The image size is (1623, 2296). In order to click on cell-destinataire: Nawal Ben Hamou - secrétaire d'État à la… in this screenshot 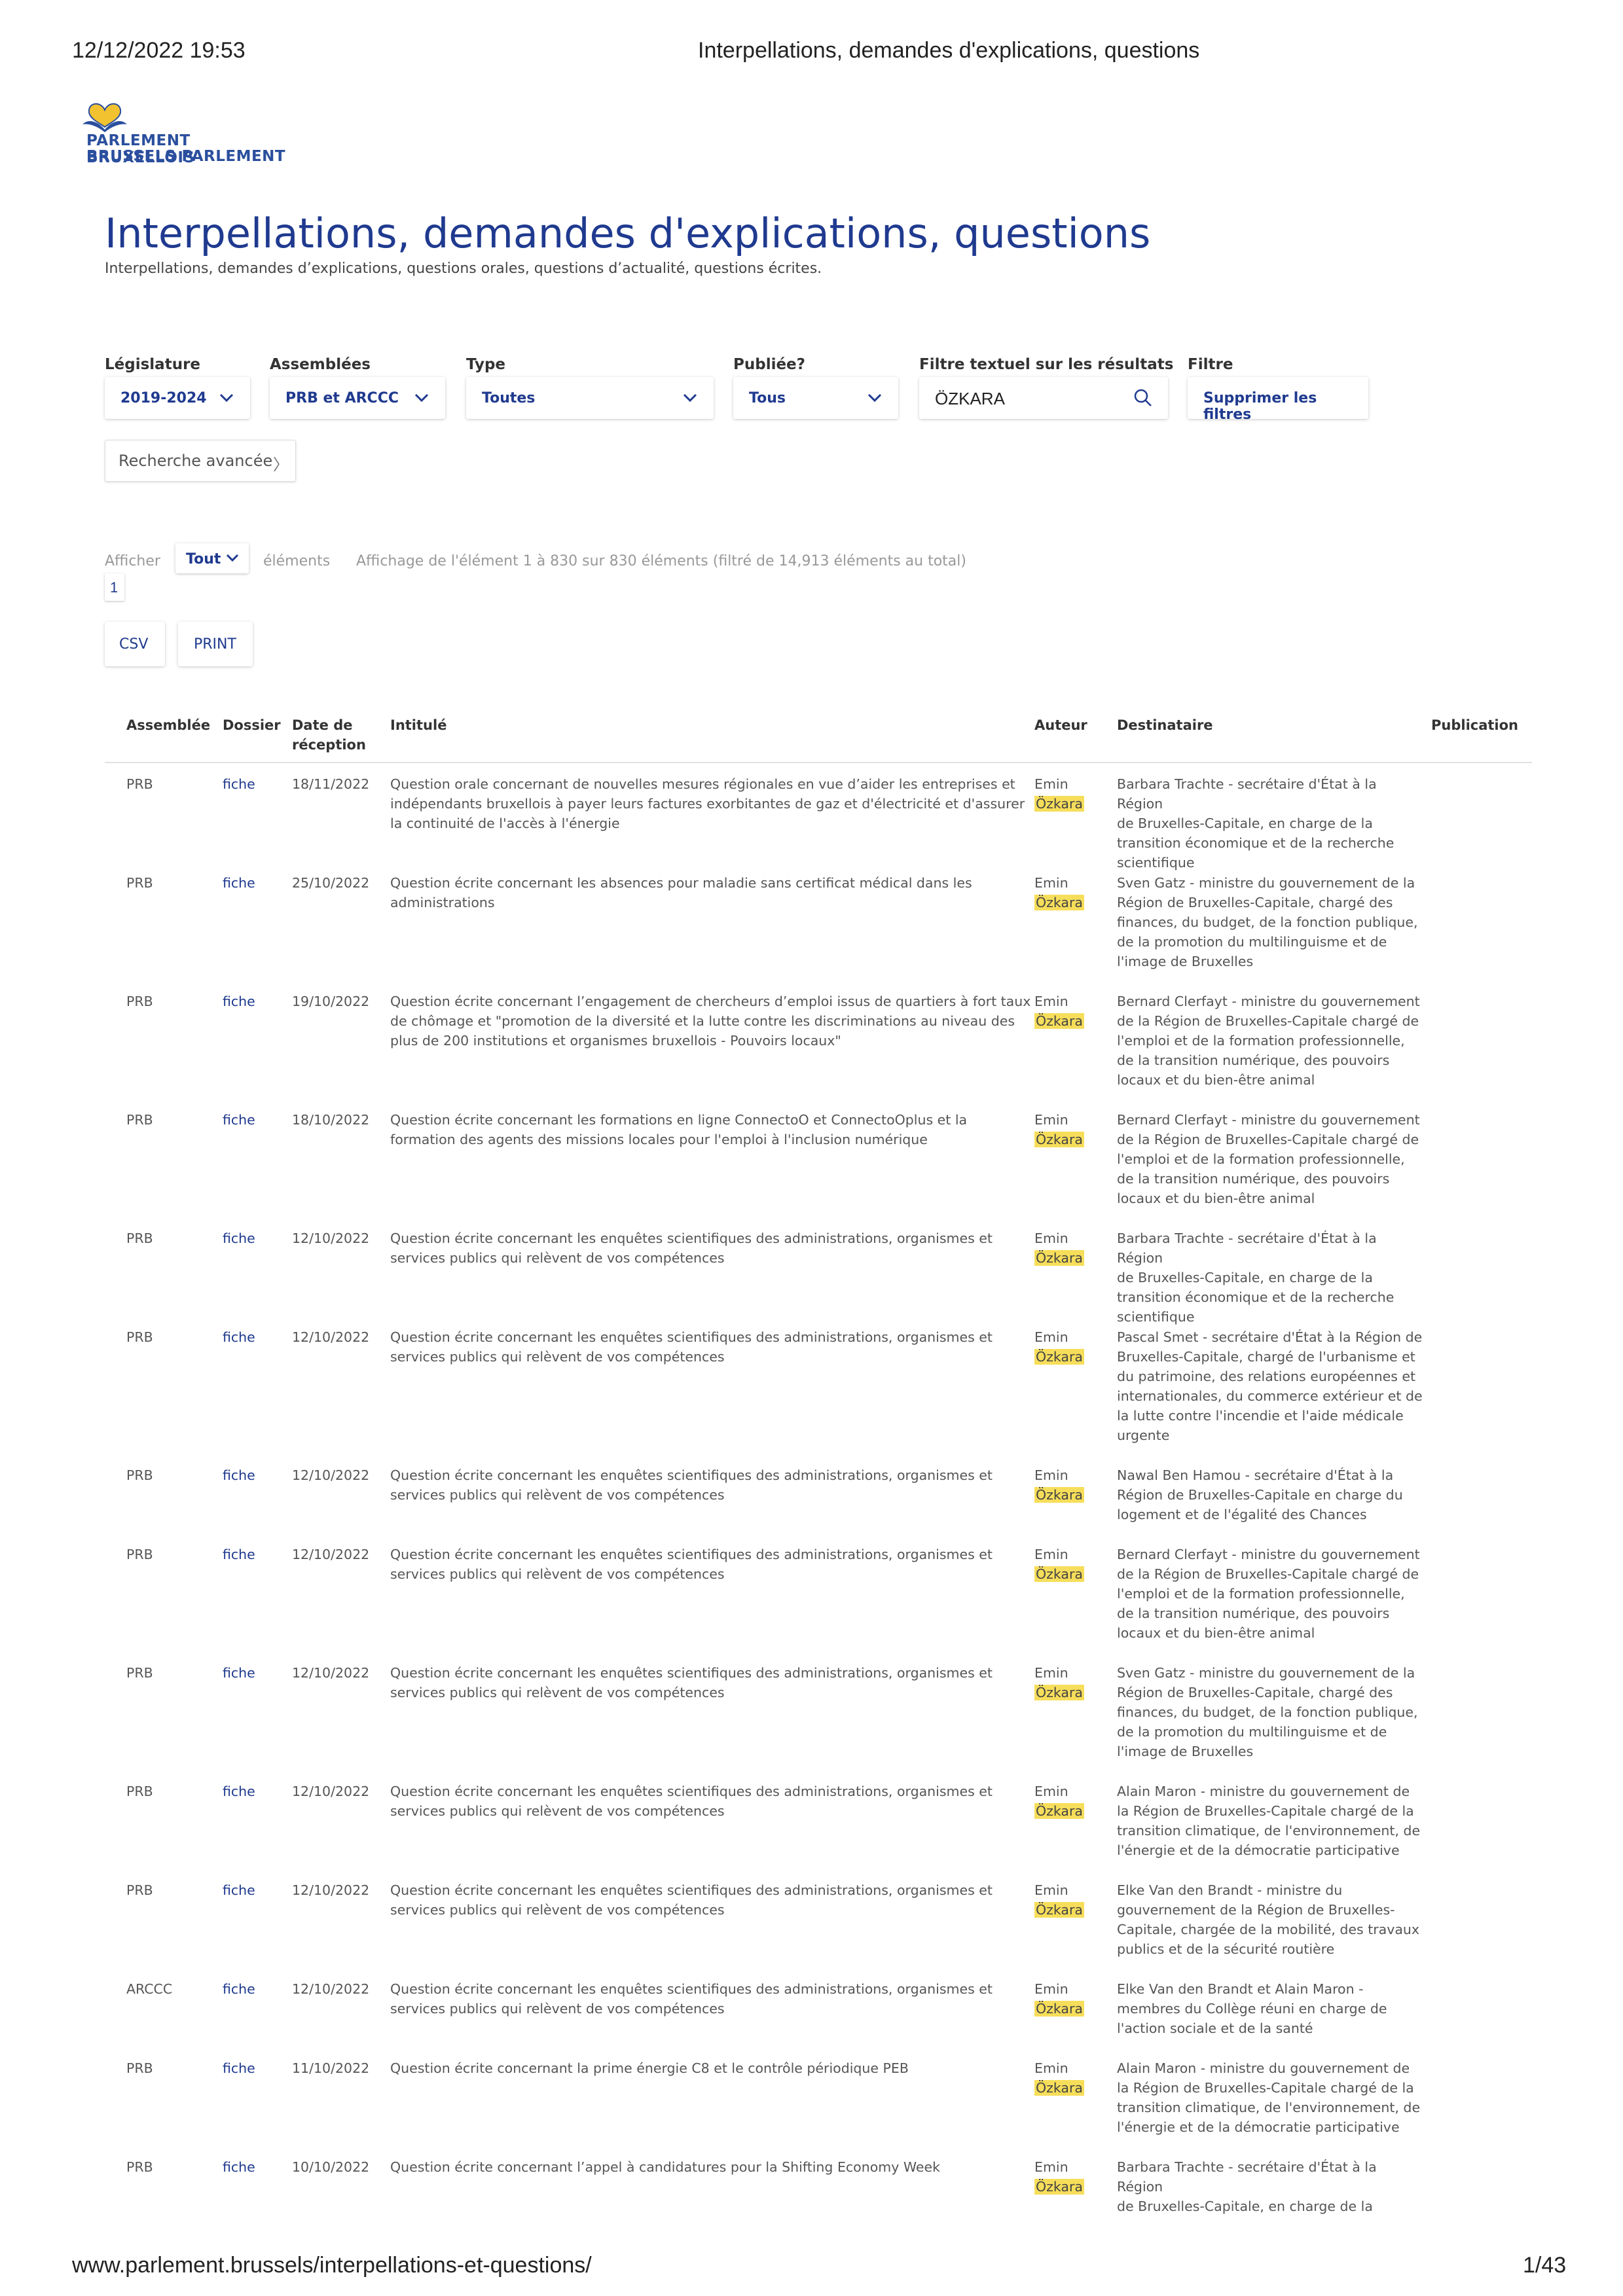, I will do `click(1271, 1494)`.